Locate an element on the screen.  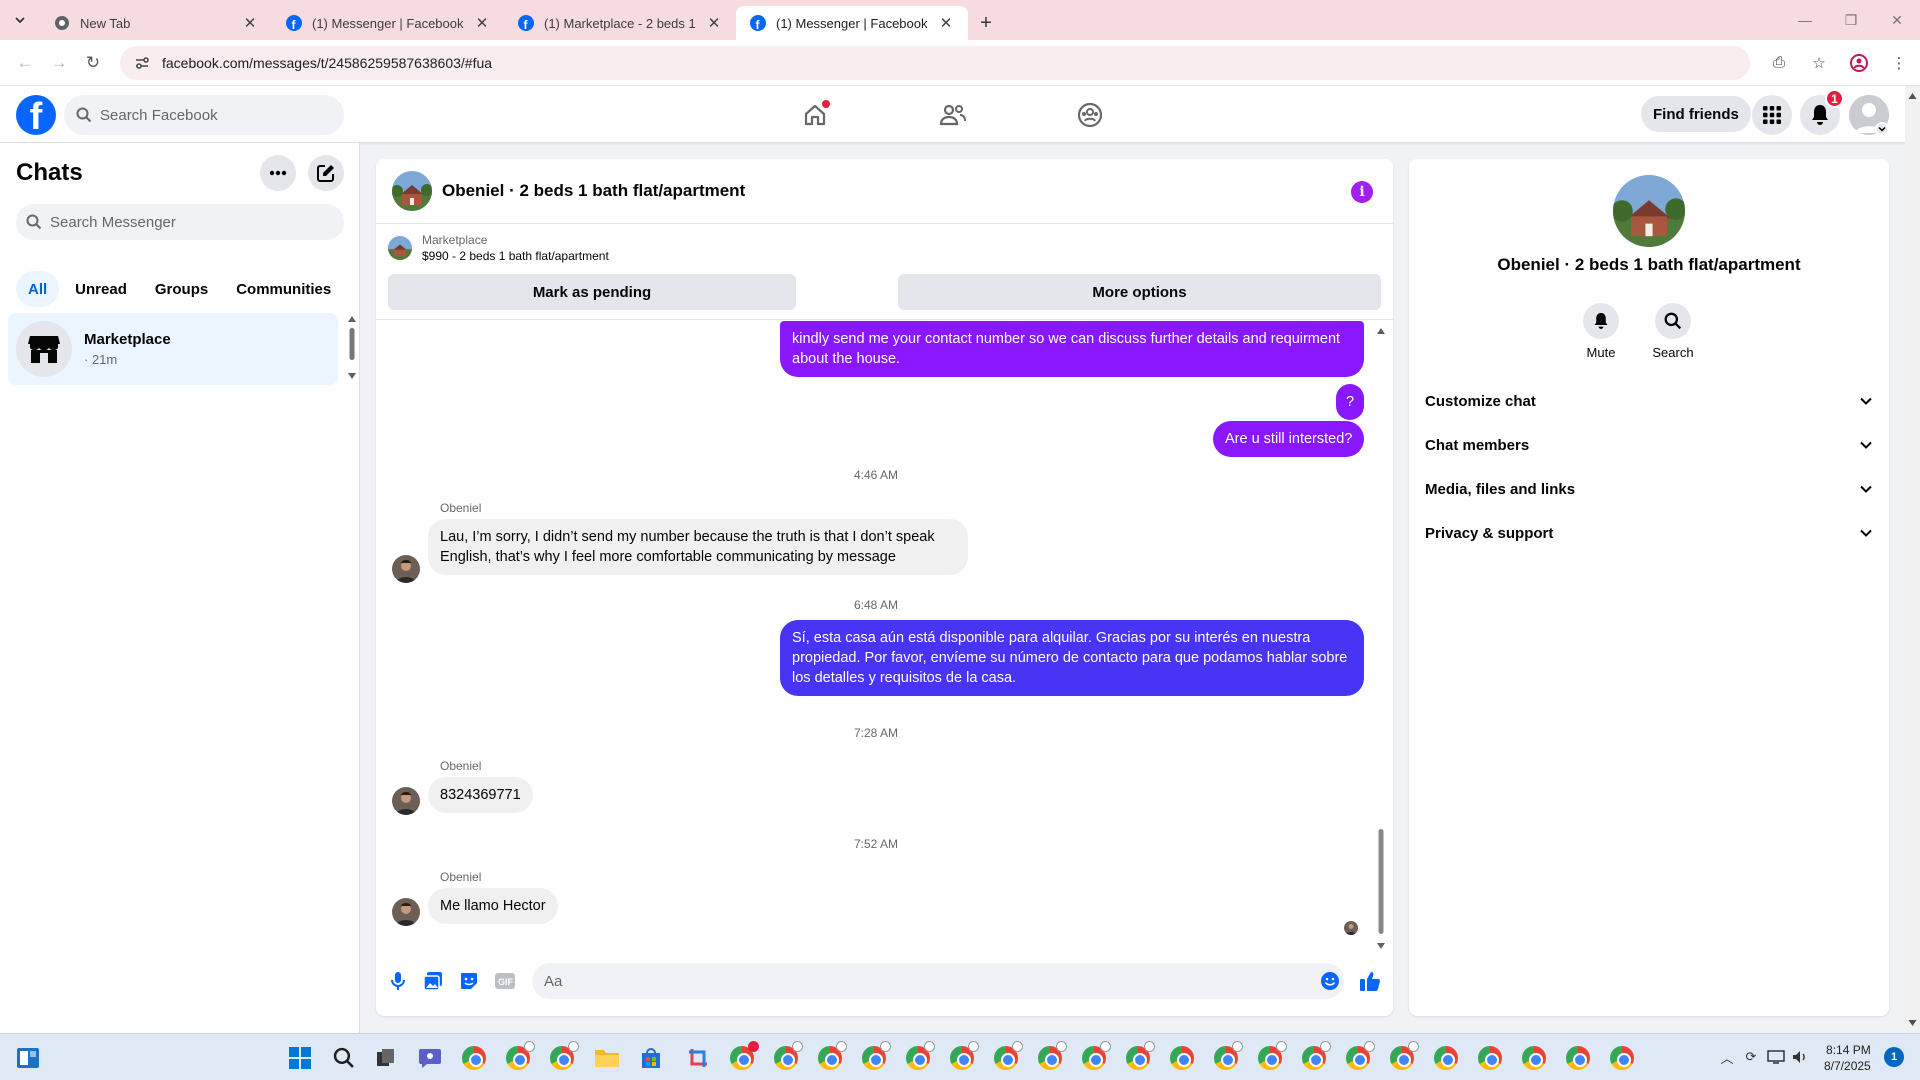
section-customize-chat: Customize chat is located at coordinates (1649, 401).